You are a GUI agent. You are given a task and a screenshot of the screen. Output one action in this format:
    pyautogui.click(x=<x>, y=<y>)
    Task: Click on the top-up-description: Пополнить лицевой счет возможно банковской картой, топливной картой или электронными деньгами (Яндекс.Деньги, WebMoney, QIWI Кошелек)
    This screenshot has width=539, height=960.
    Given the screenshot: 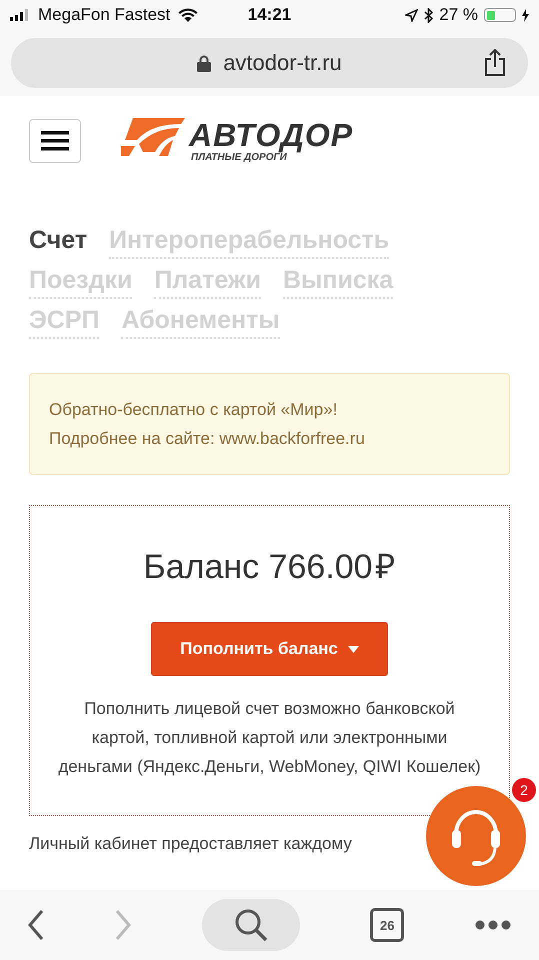 What is the action you would take?
    pyautogui.click(x=269, y=738)
    